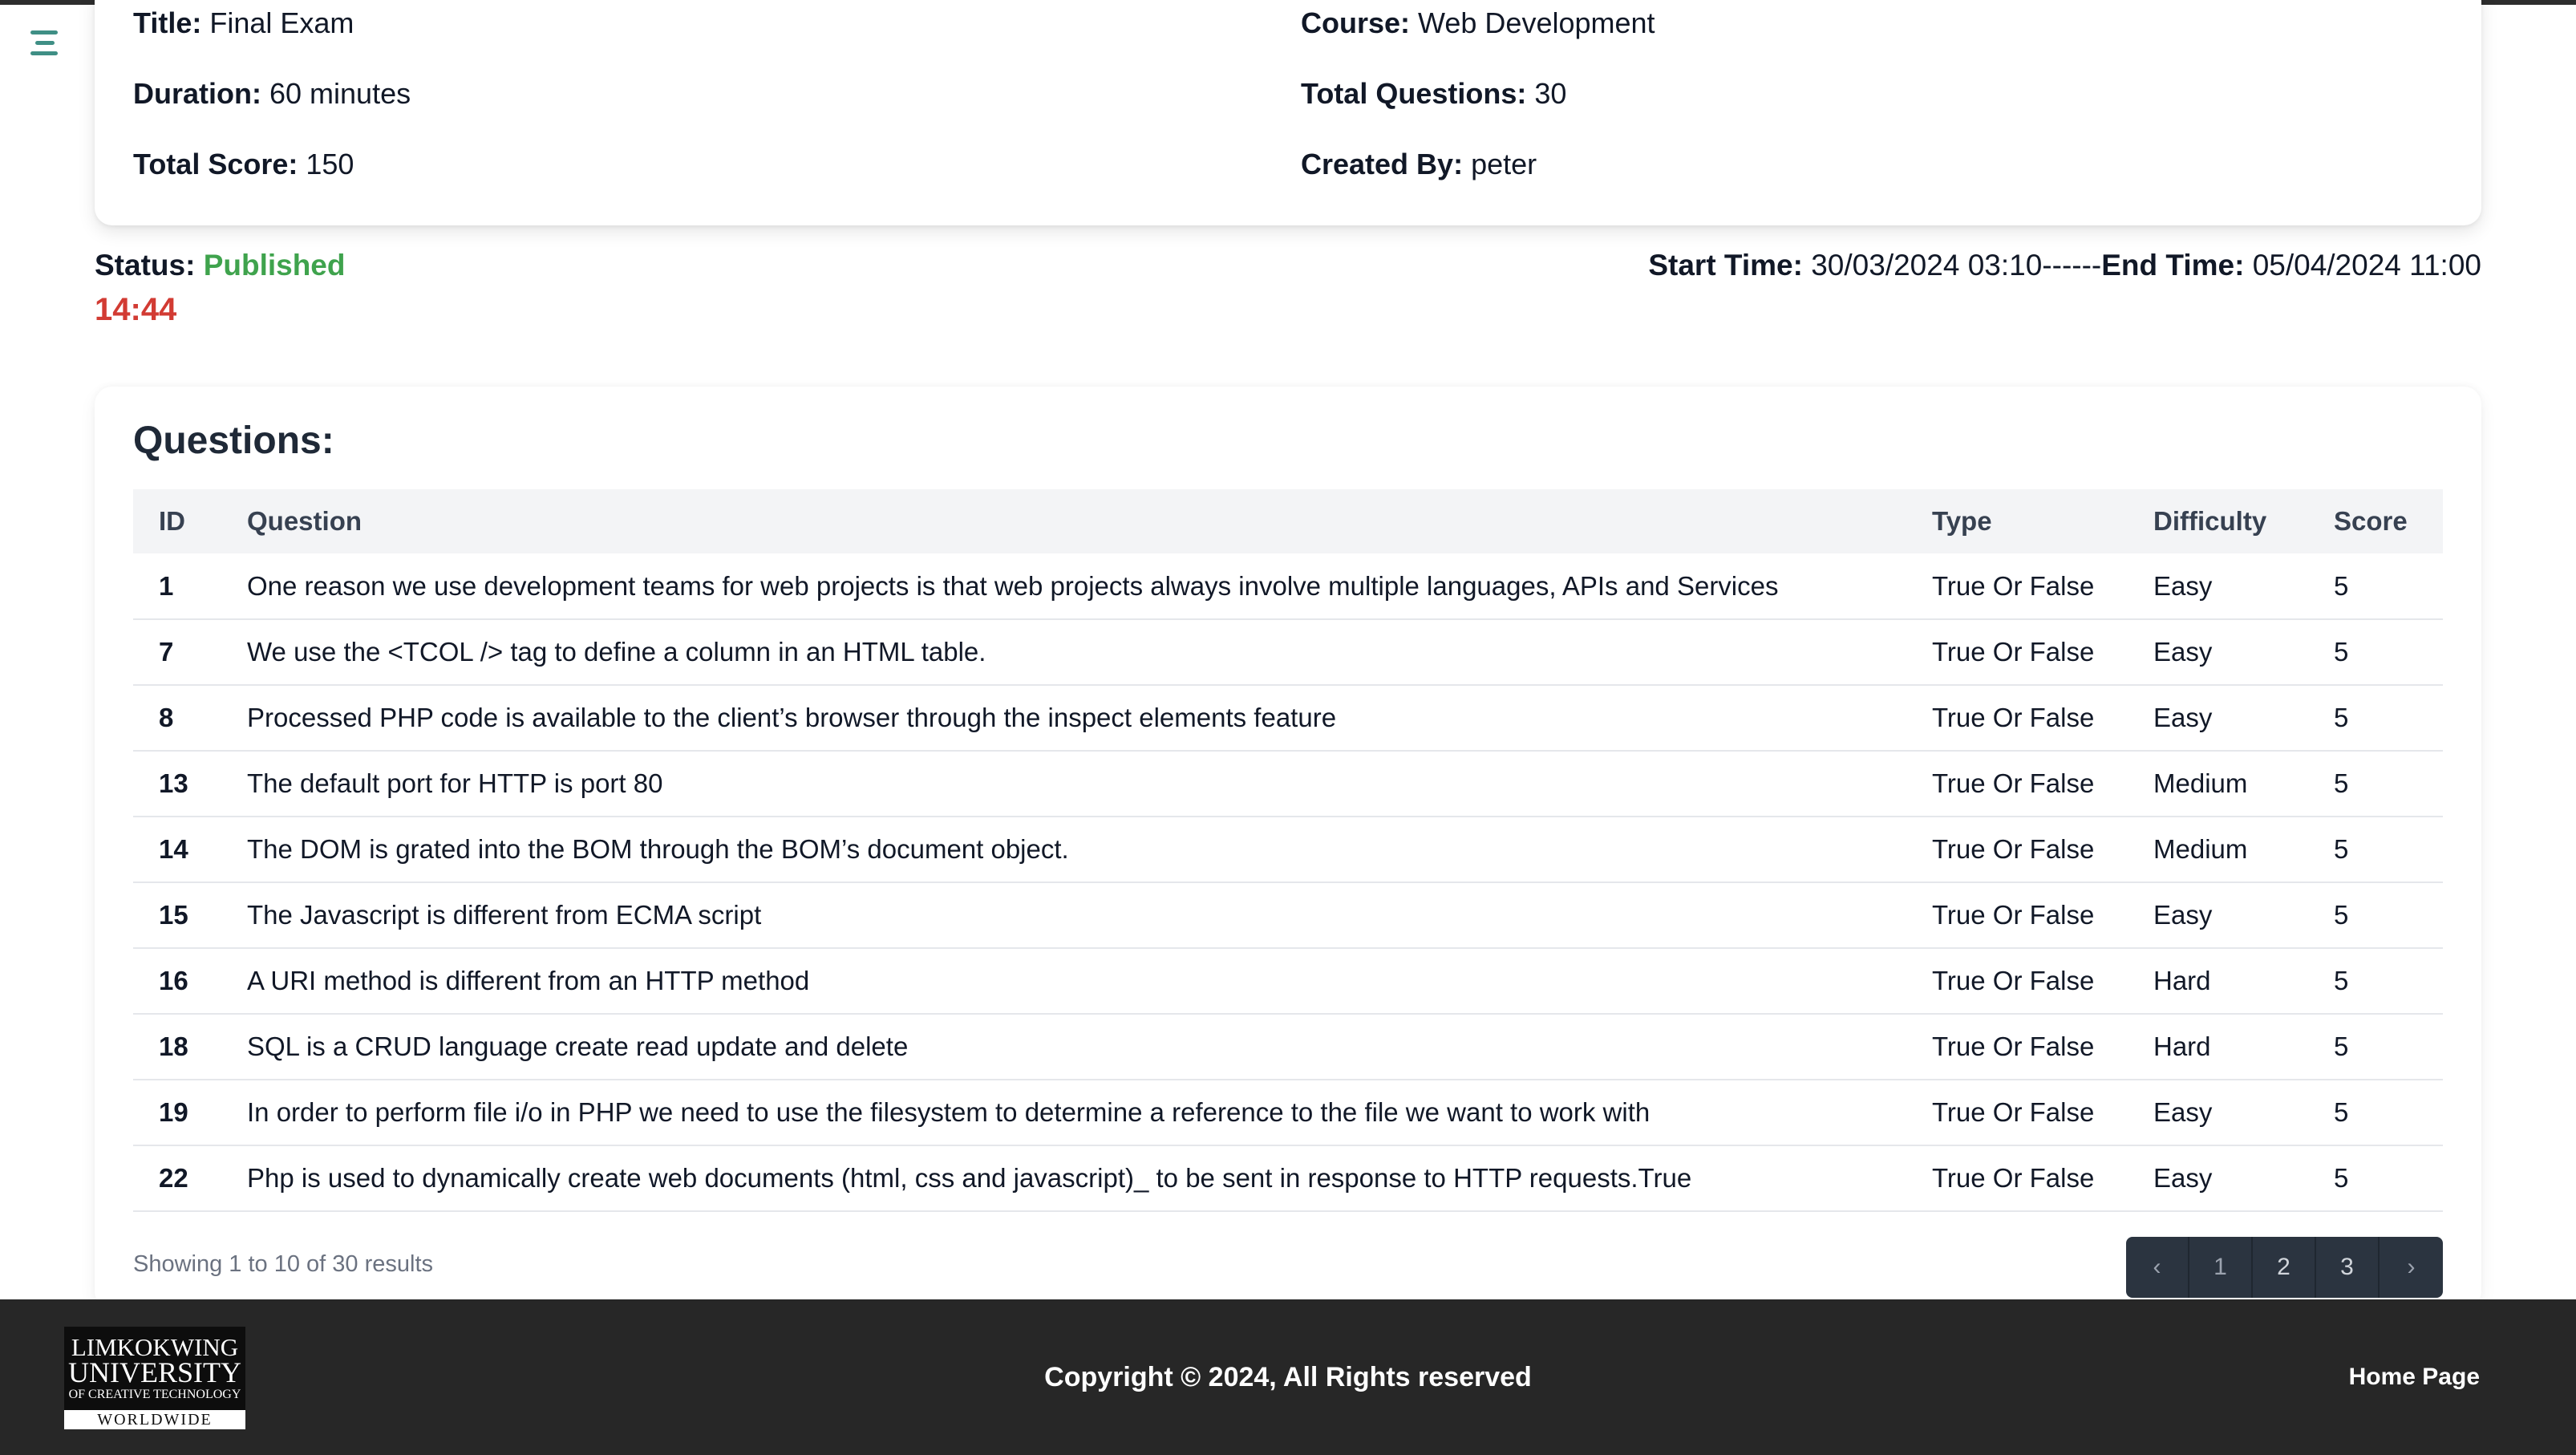  What do you see at coordinates (2173, 265) in the screenshot?
I see `end-time-label: End Time:` at bounding box center [2173, 265].